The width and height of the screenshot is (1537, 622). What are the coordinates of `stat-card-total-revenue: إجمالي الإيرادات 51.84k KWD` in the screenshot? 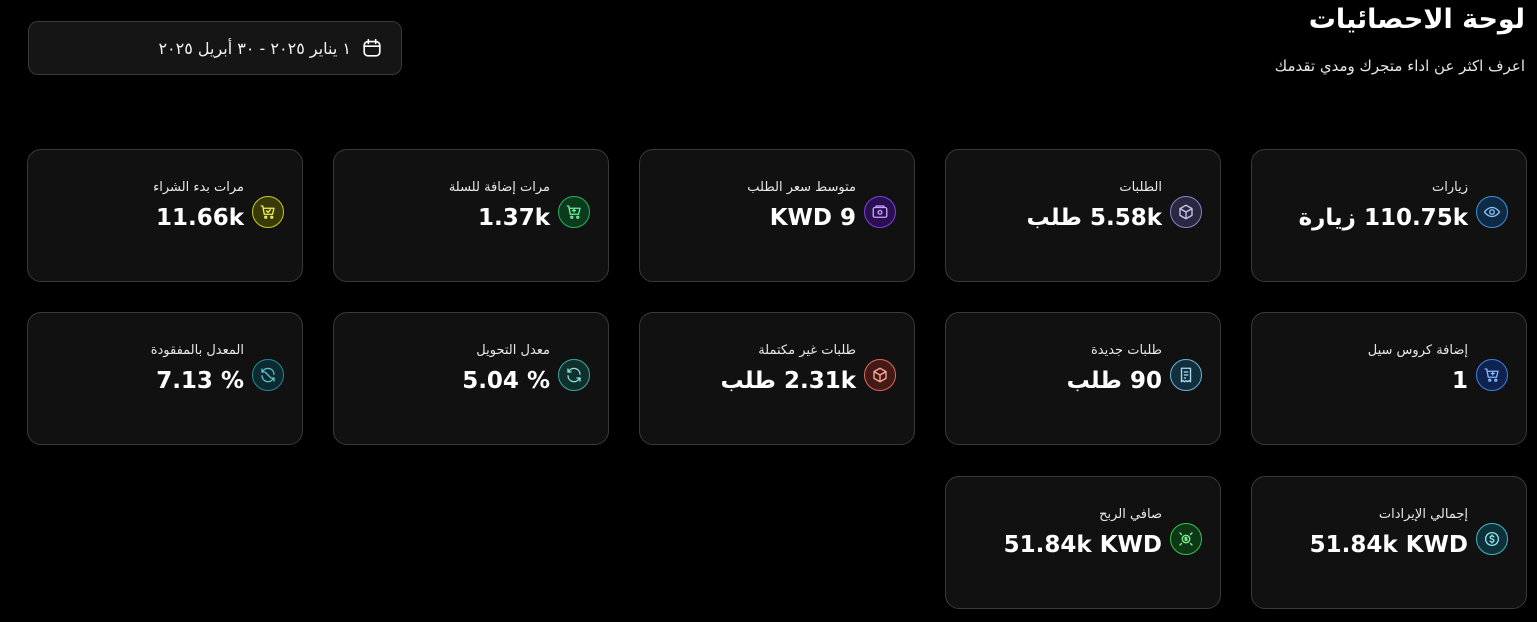 It's located at (1389, 542).